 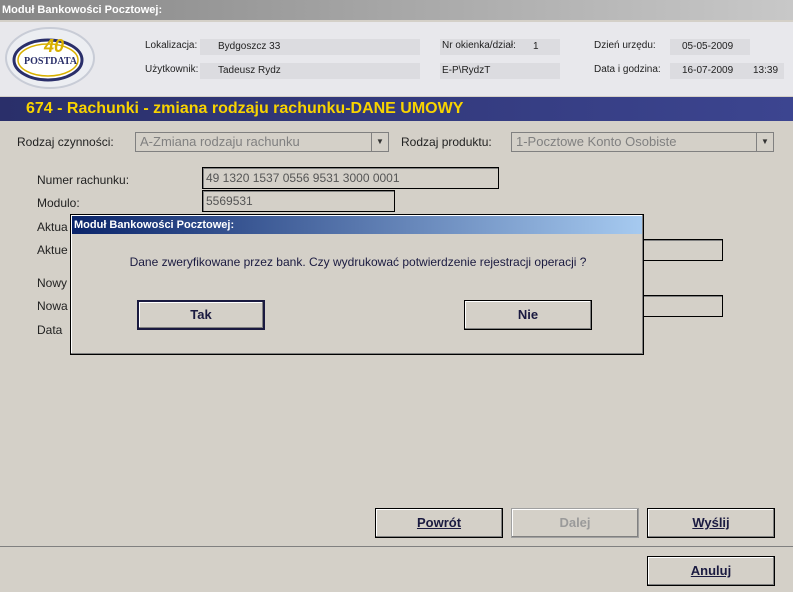 What do you see at coordinates (627, 69) in the screenshot?
I see `data-godzina-label: Data i godzina:` at bounding box center [627, 69].